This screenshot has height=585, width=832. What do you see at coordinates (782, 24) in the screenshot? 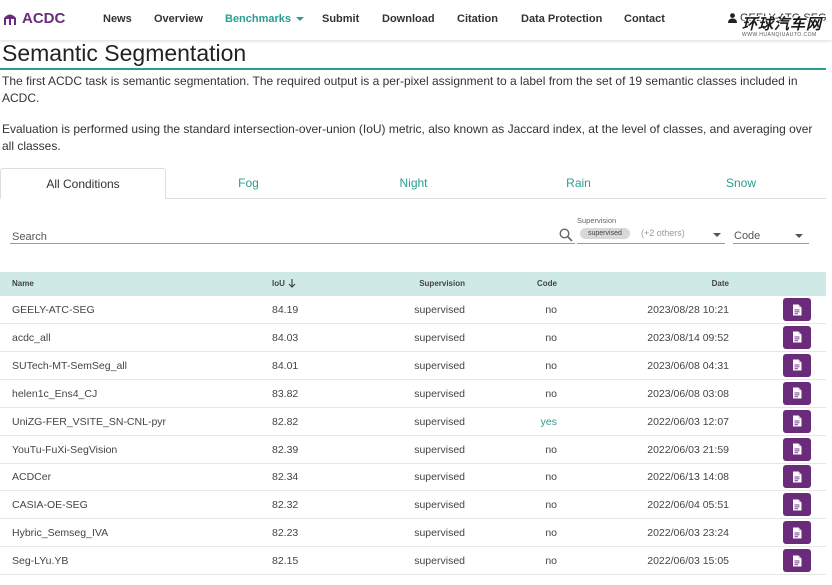
I see `watermark-title: 环球汽车网` at bounding box center [782, 24].